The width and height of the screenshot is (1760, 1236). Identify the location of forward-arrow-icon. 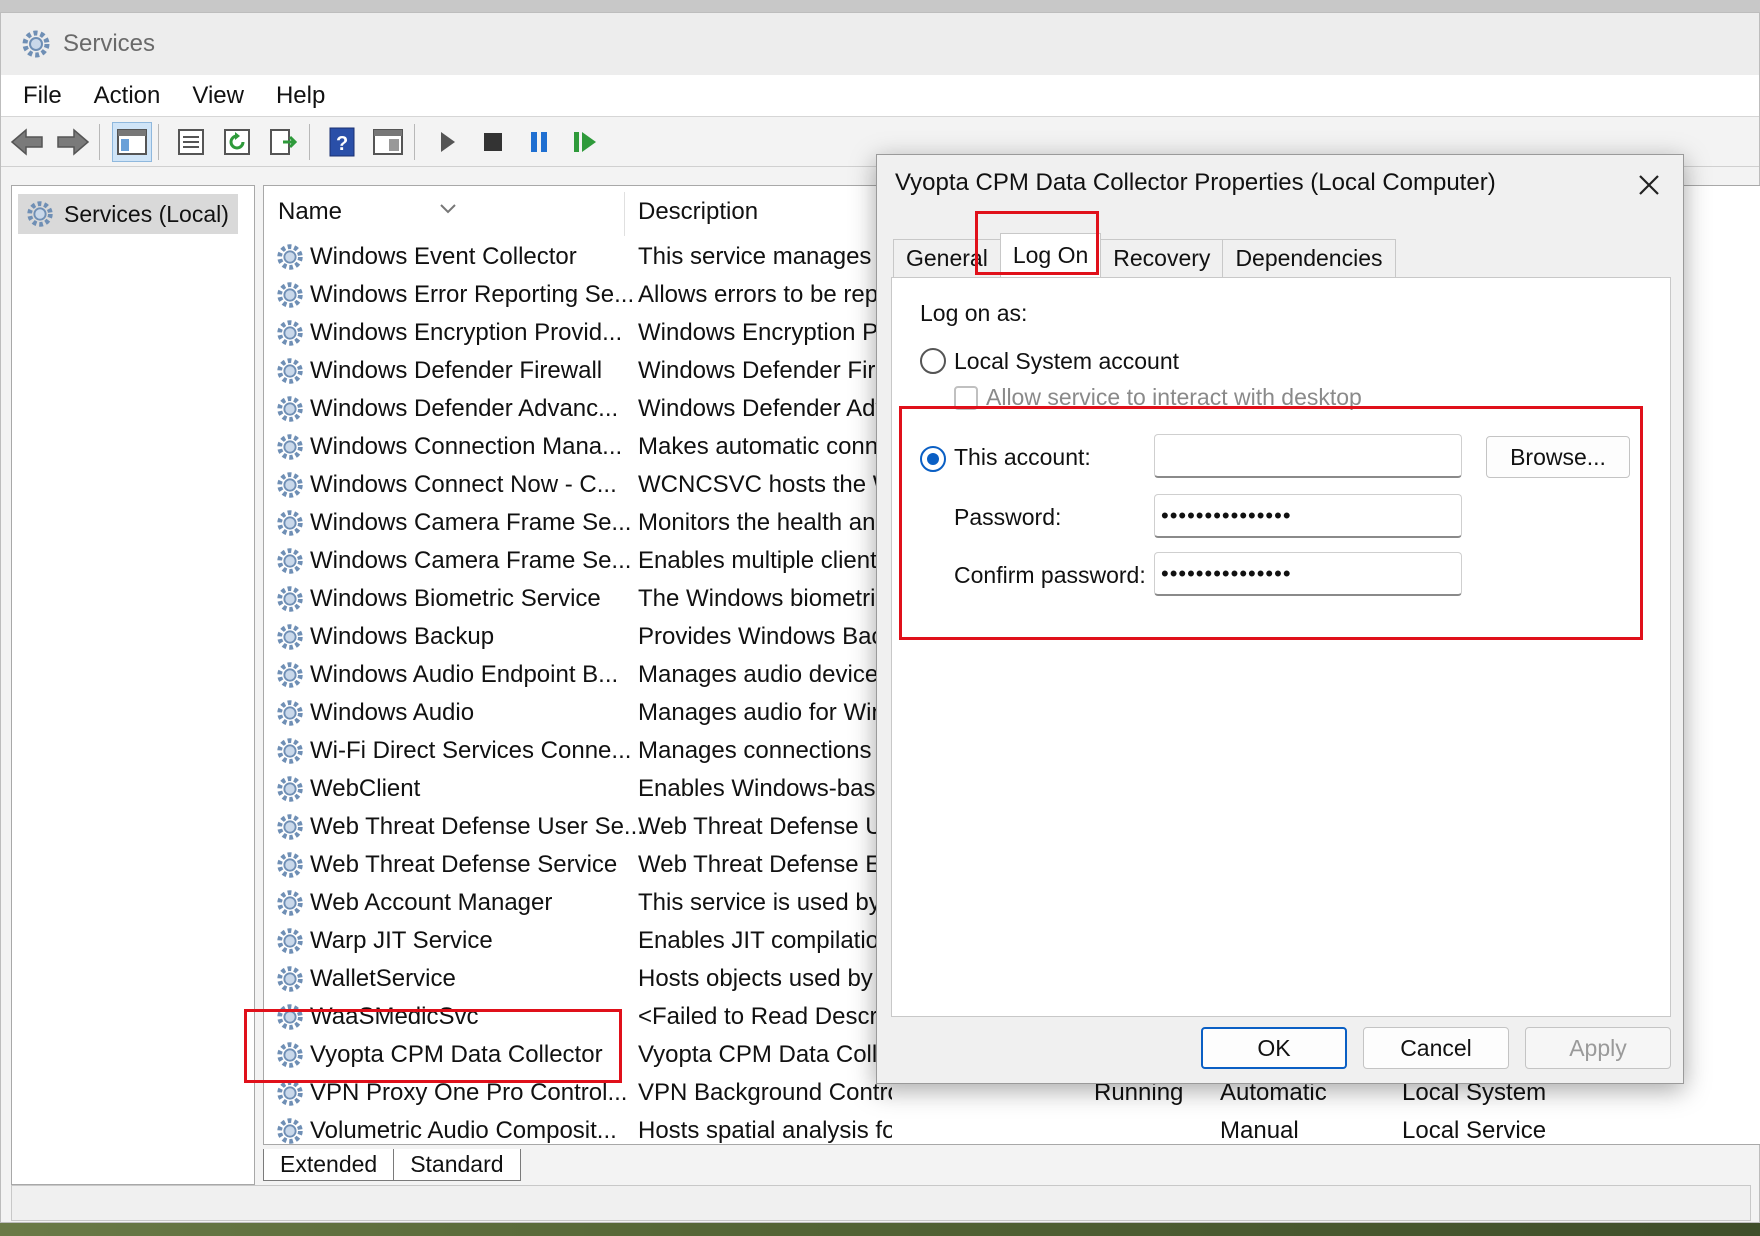
(73, 142).